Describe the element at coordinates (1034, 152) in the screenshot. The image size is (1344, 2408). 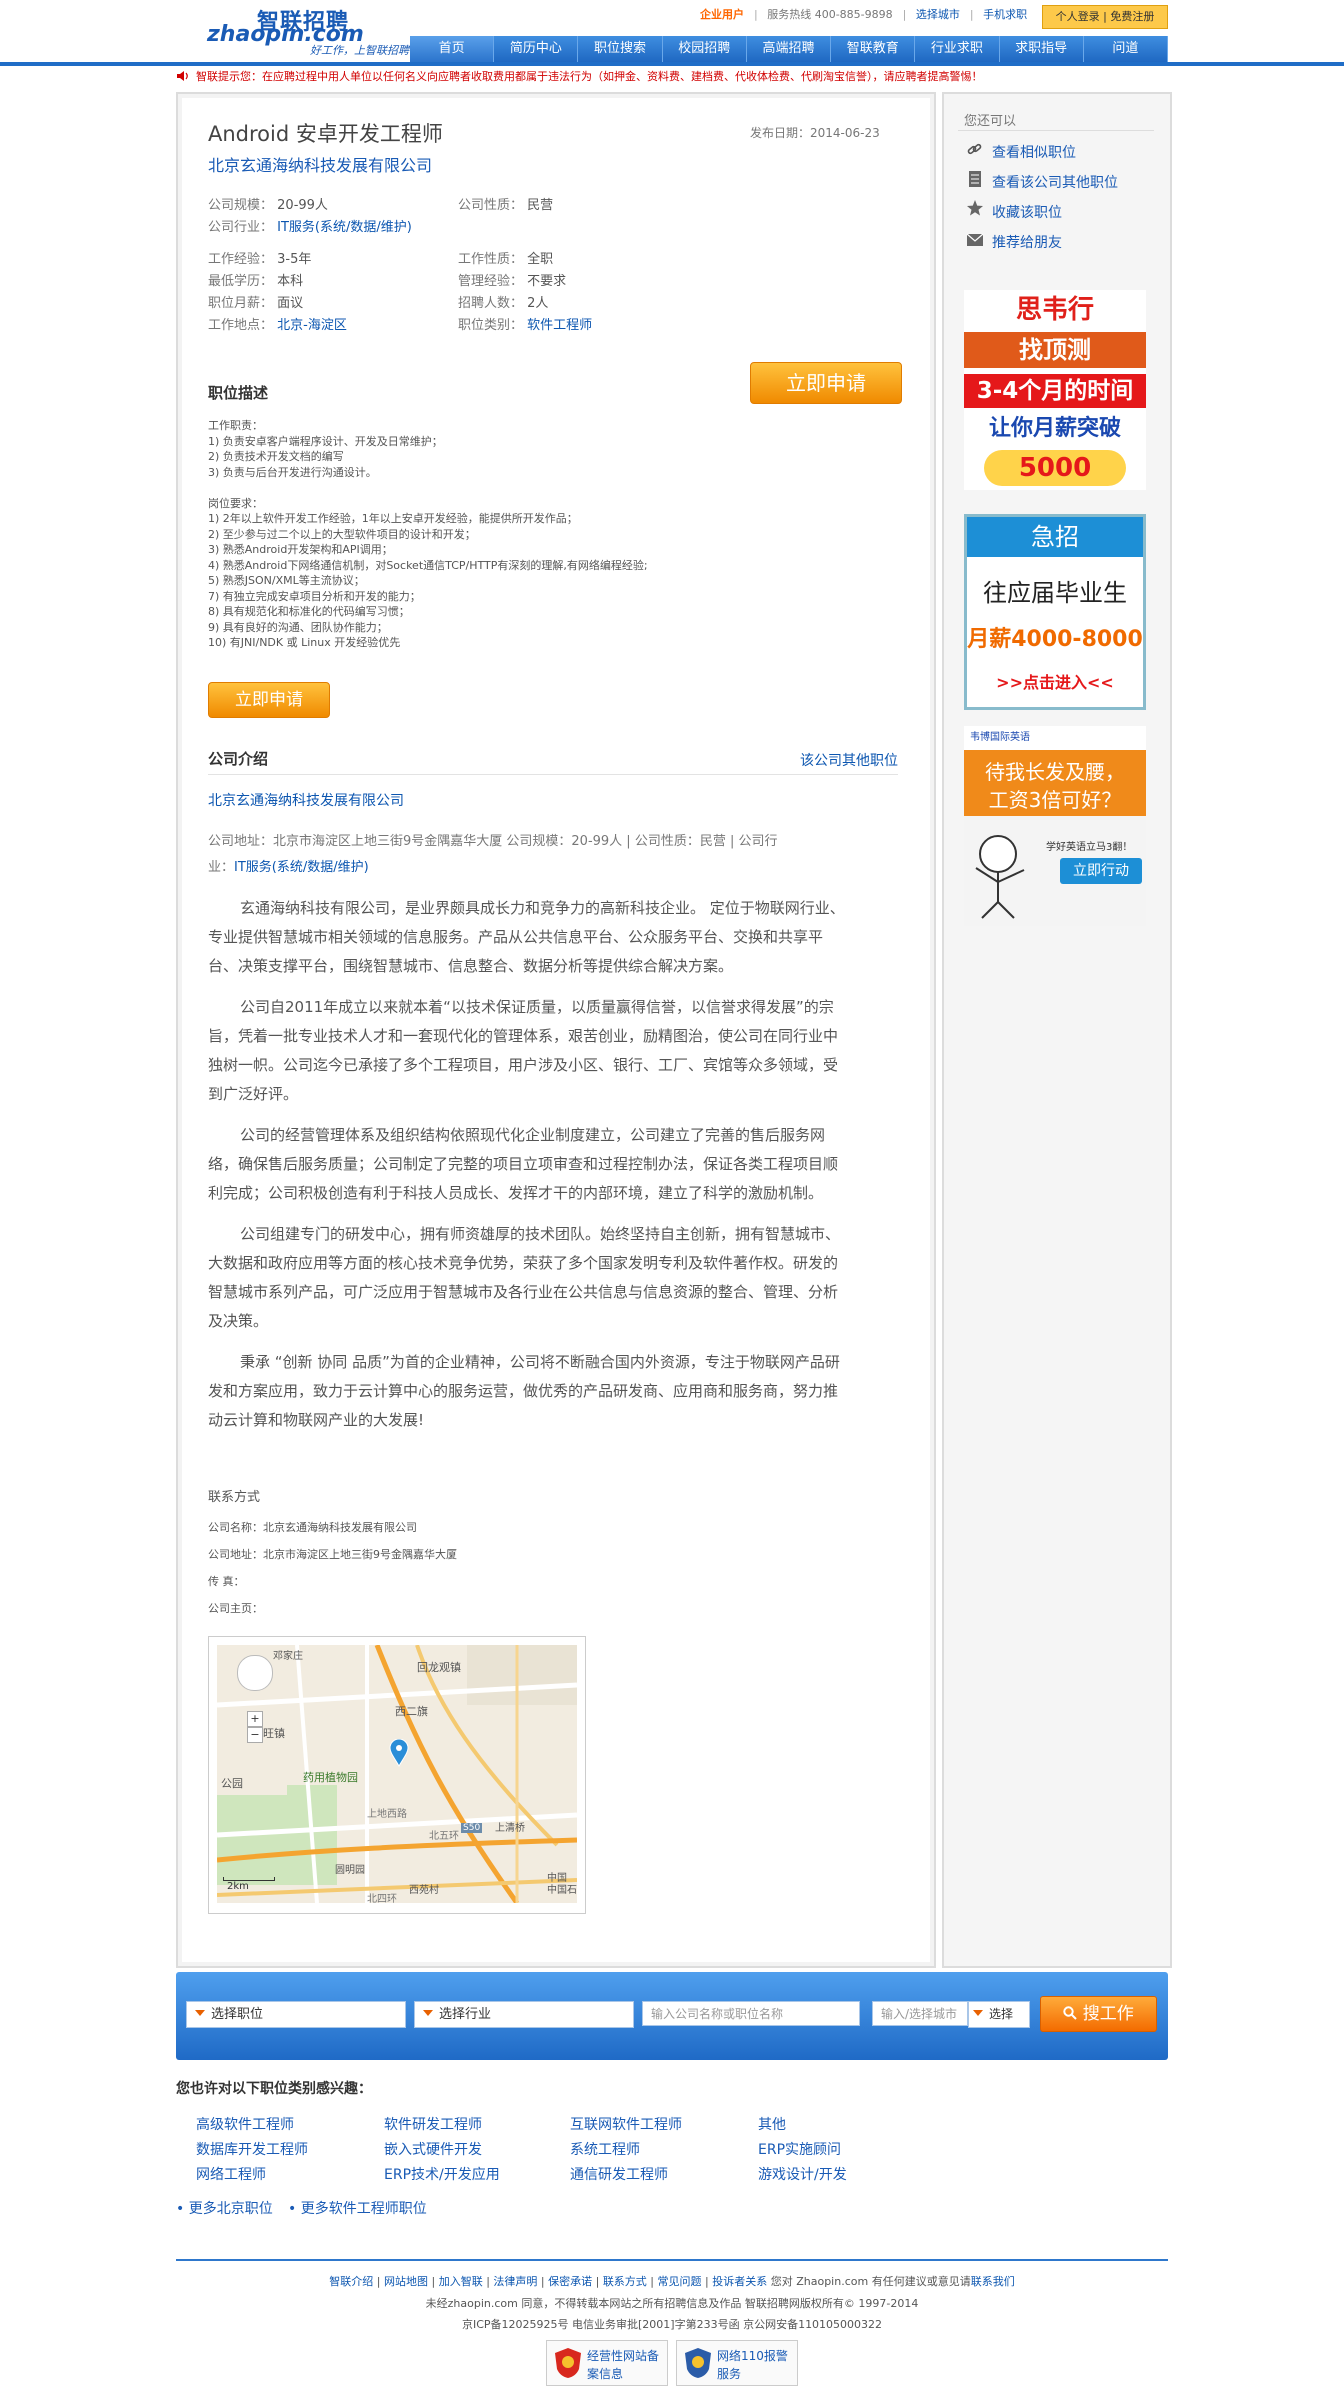
I see `sidebar-similar-jobs: 查看相似职位` at that location.